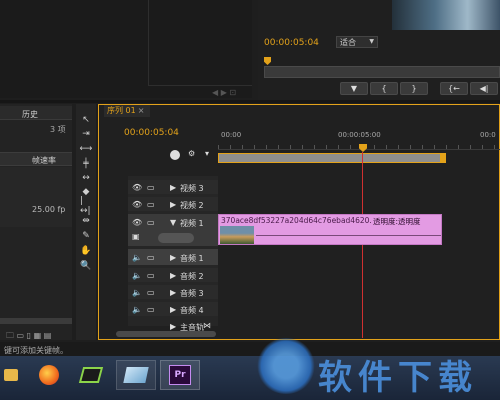 The image size is (500, 400). What do you see at coordinates (30, 114) in the screenshot?
I see `tab-history: 历史` at bounding box center [30, 114].